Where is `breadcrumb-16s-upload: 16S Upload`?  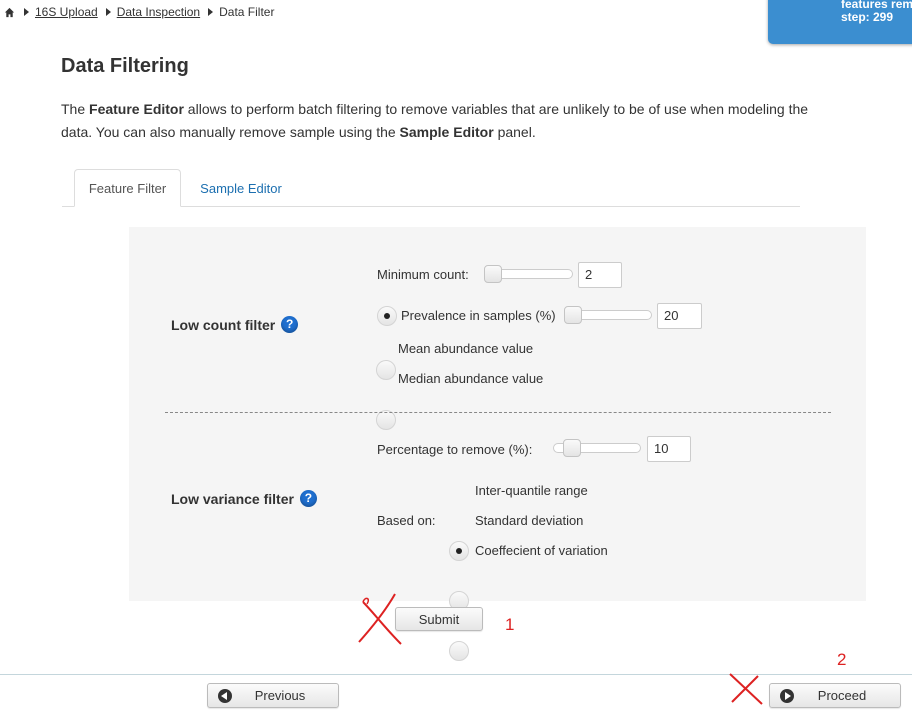 breadcrumb-16s-upload: 16S Upload is located at coordinates (66, 12).